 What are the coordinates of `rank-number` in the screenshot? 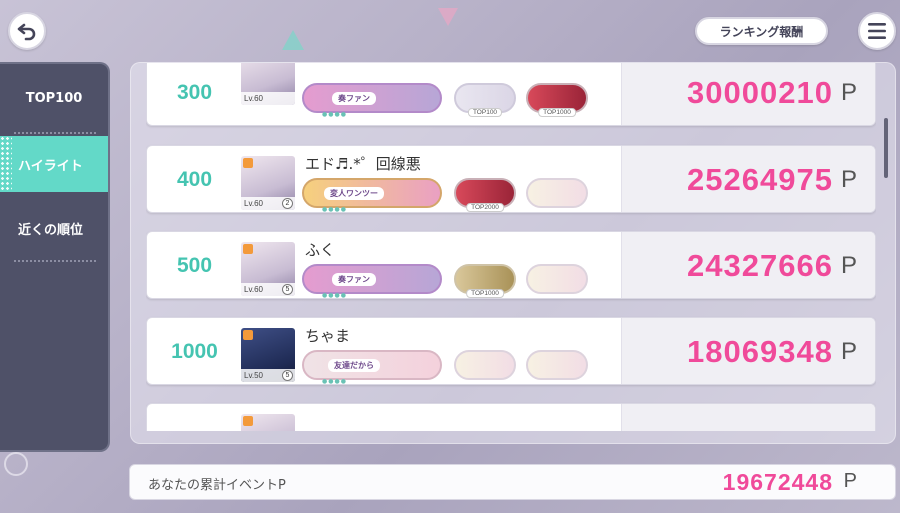 It's located at (194, 417).